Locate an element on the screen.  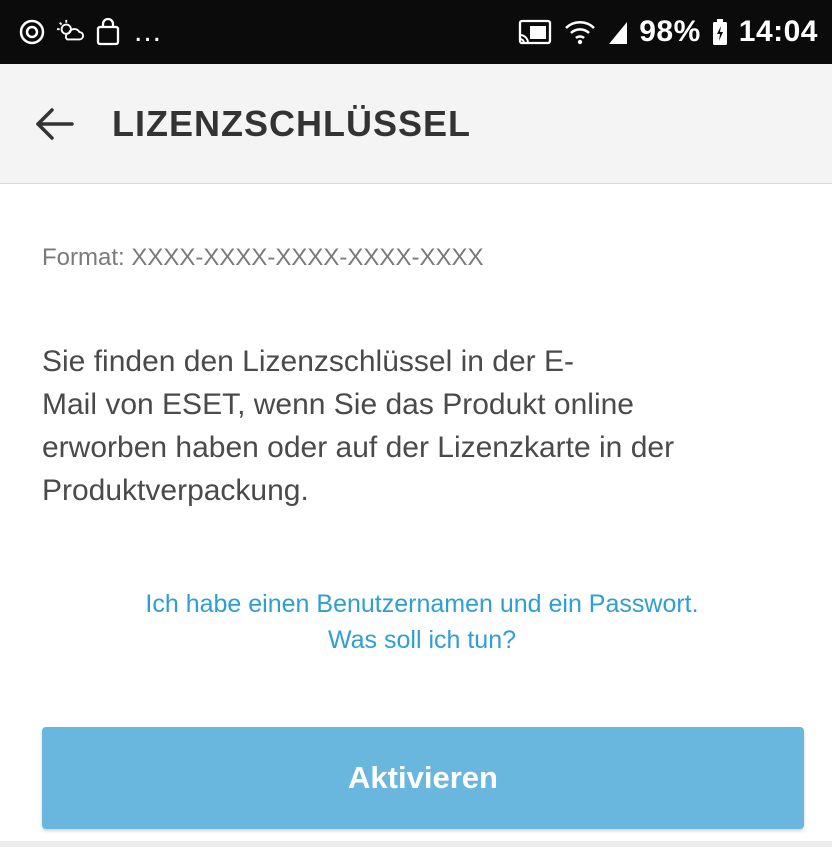
cast-icon is located at coordinates (535, 32).